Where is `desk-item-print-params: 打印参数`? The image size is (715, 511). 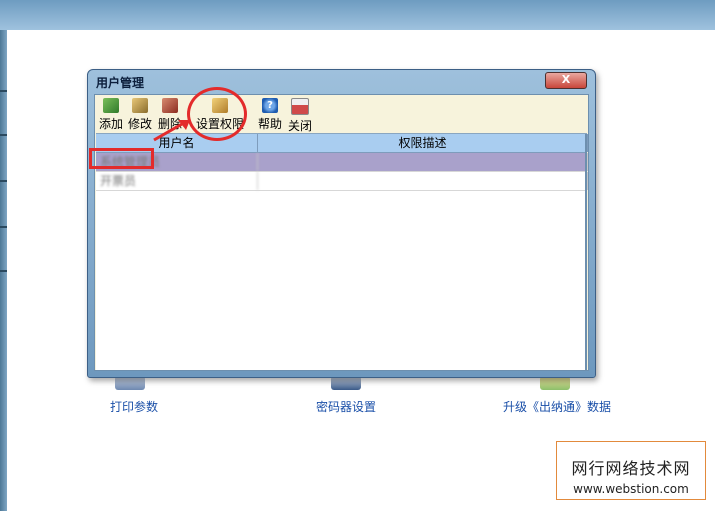
desk-item-print-params: 打印参数 is located at coordinates (134, 406).